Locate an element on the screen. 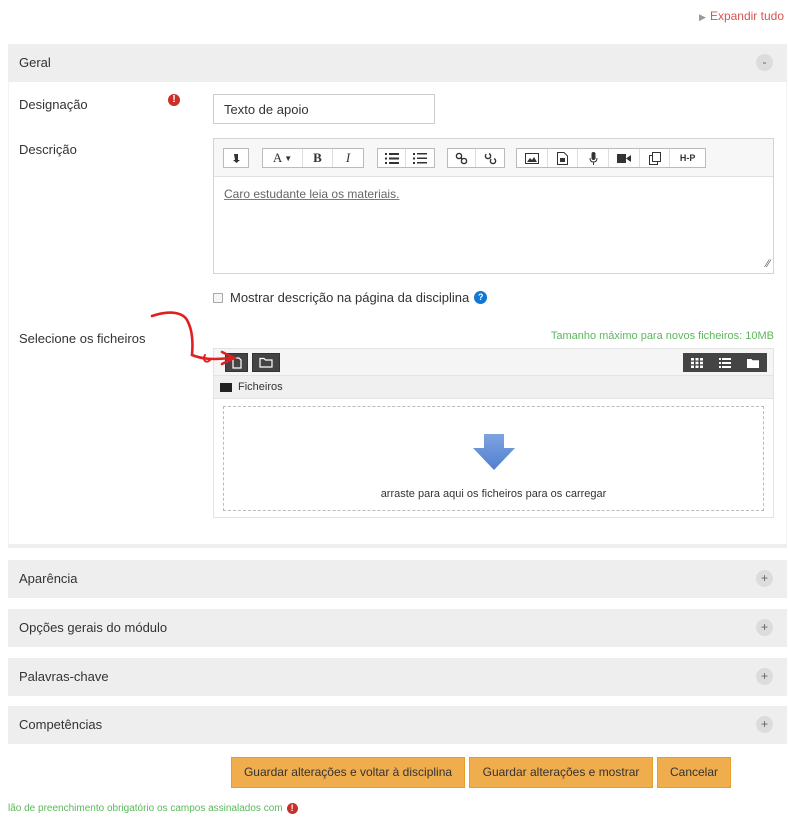 This screenshot has width=788, height=817. section-opcoes-header: Opções gerais do módulo + is located at coordinates (397, 628).